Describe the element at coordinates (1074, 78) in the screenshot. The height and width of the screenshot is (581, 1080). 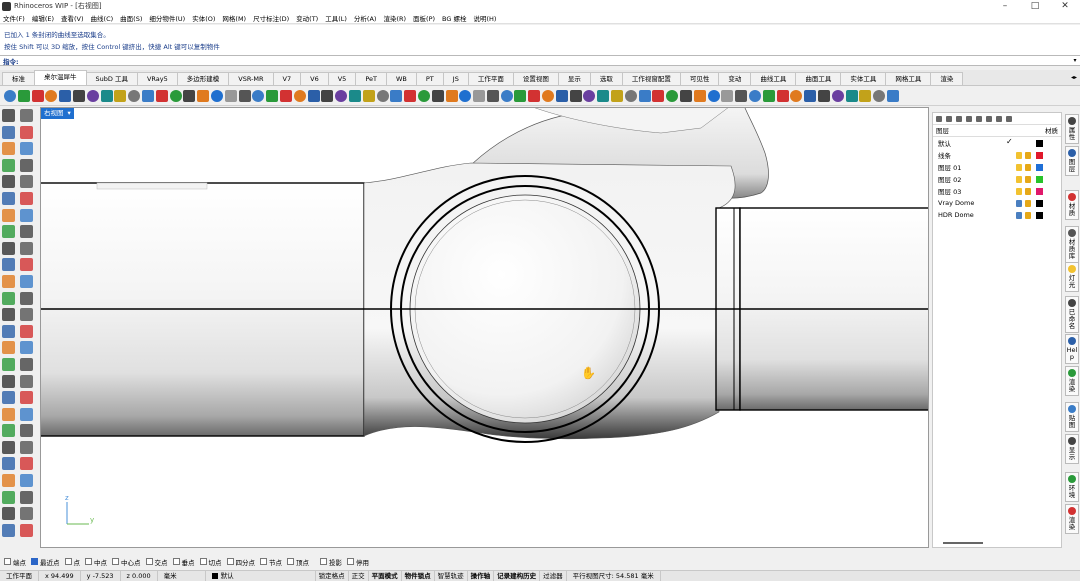
I see `tab-scroll-arrows: ◂▸` at that location.